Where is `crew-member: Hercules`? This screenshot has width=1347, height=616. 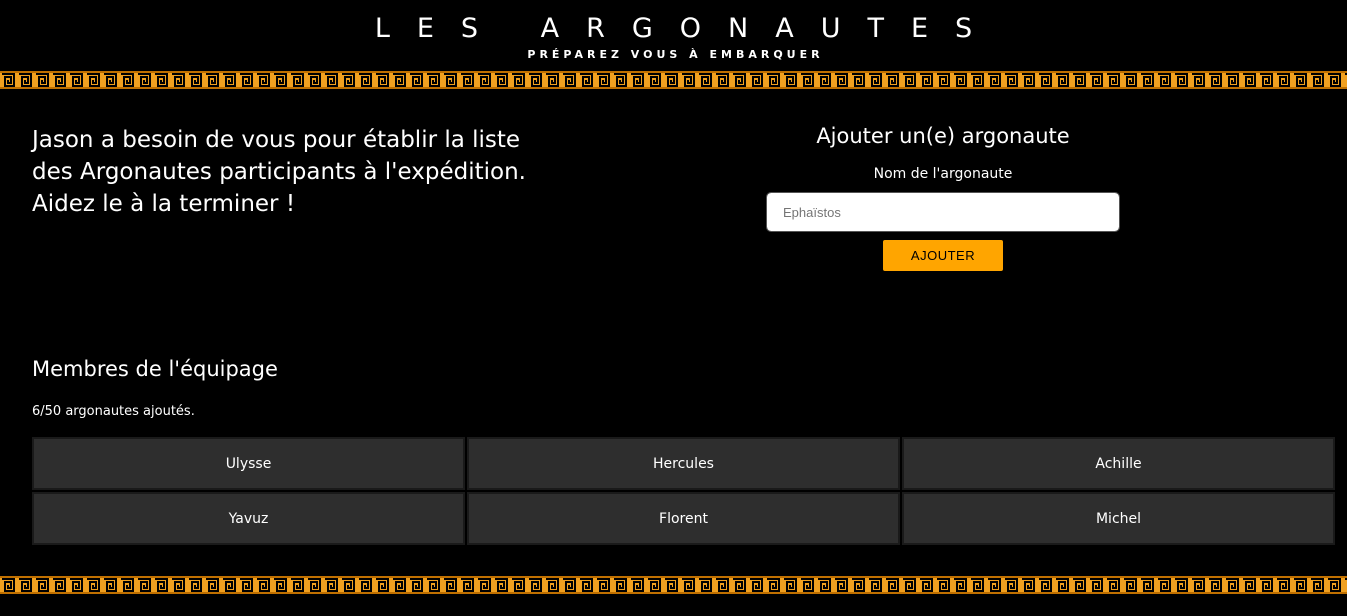
crew-member: Hercules is located at coordinates (683, 463).